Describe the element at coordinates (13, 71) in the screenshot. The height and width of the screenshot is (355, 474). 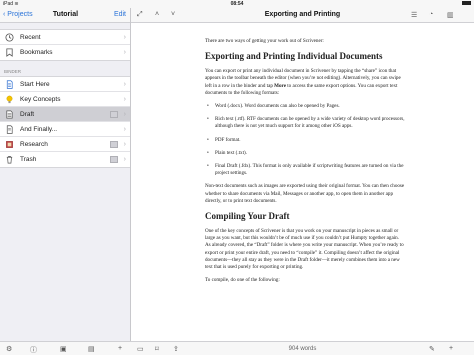
I see `binder-section-label: BINDER` at that location.